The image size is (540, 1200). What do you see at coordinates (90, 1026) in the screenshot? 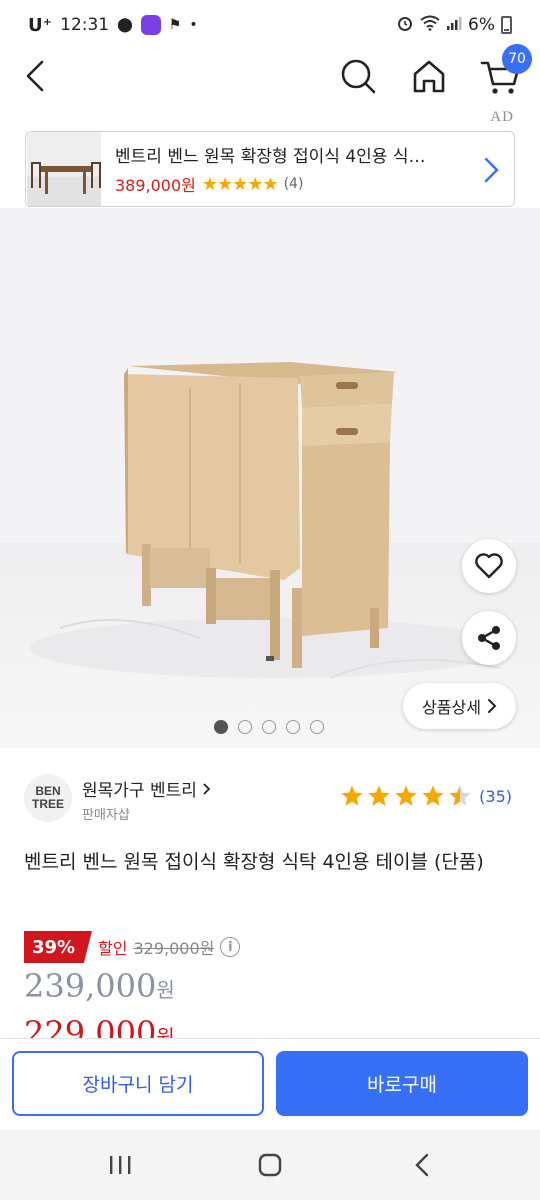
I see `final-price-value: 229,000` at bounding box center [90, 1026].